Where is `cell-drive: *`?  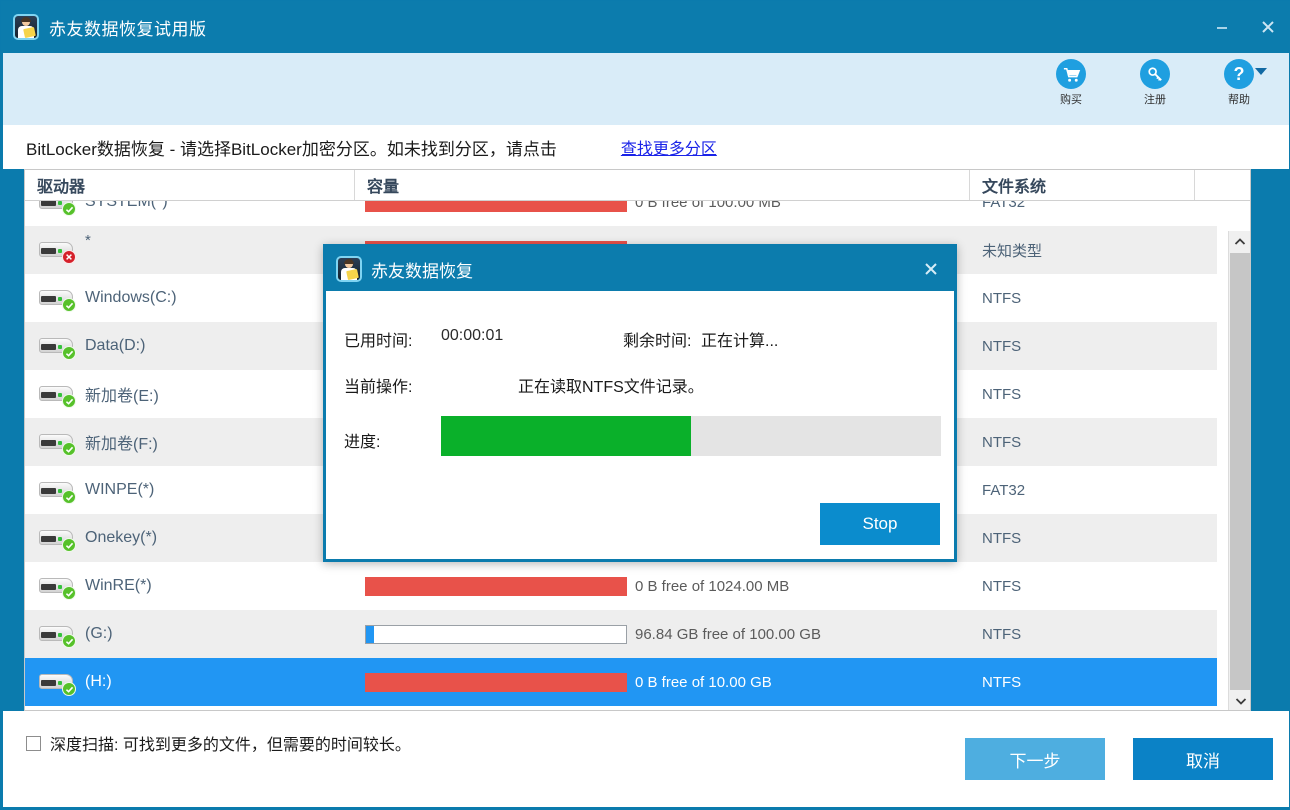 cell-drive: * is located at coordinates (190, 250).